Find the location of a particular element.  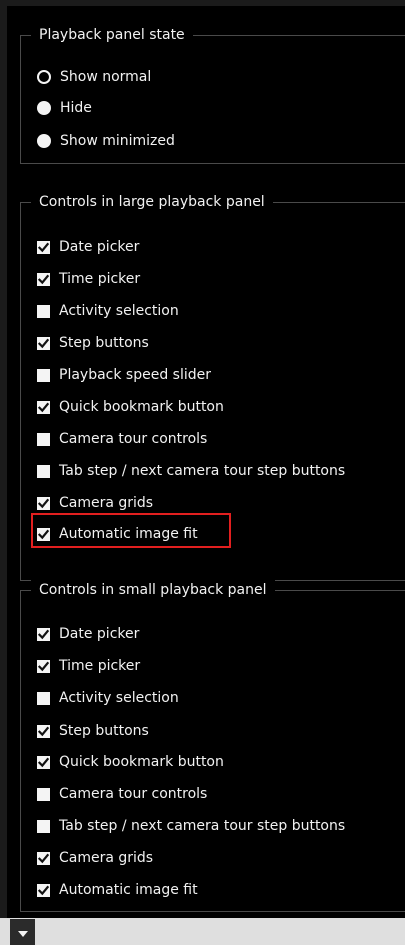

radio-hide: Hide is located at coordinates (64, 108).